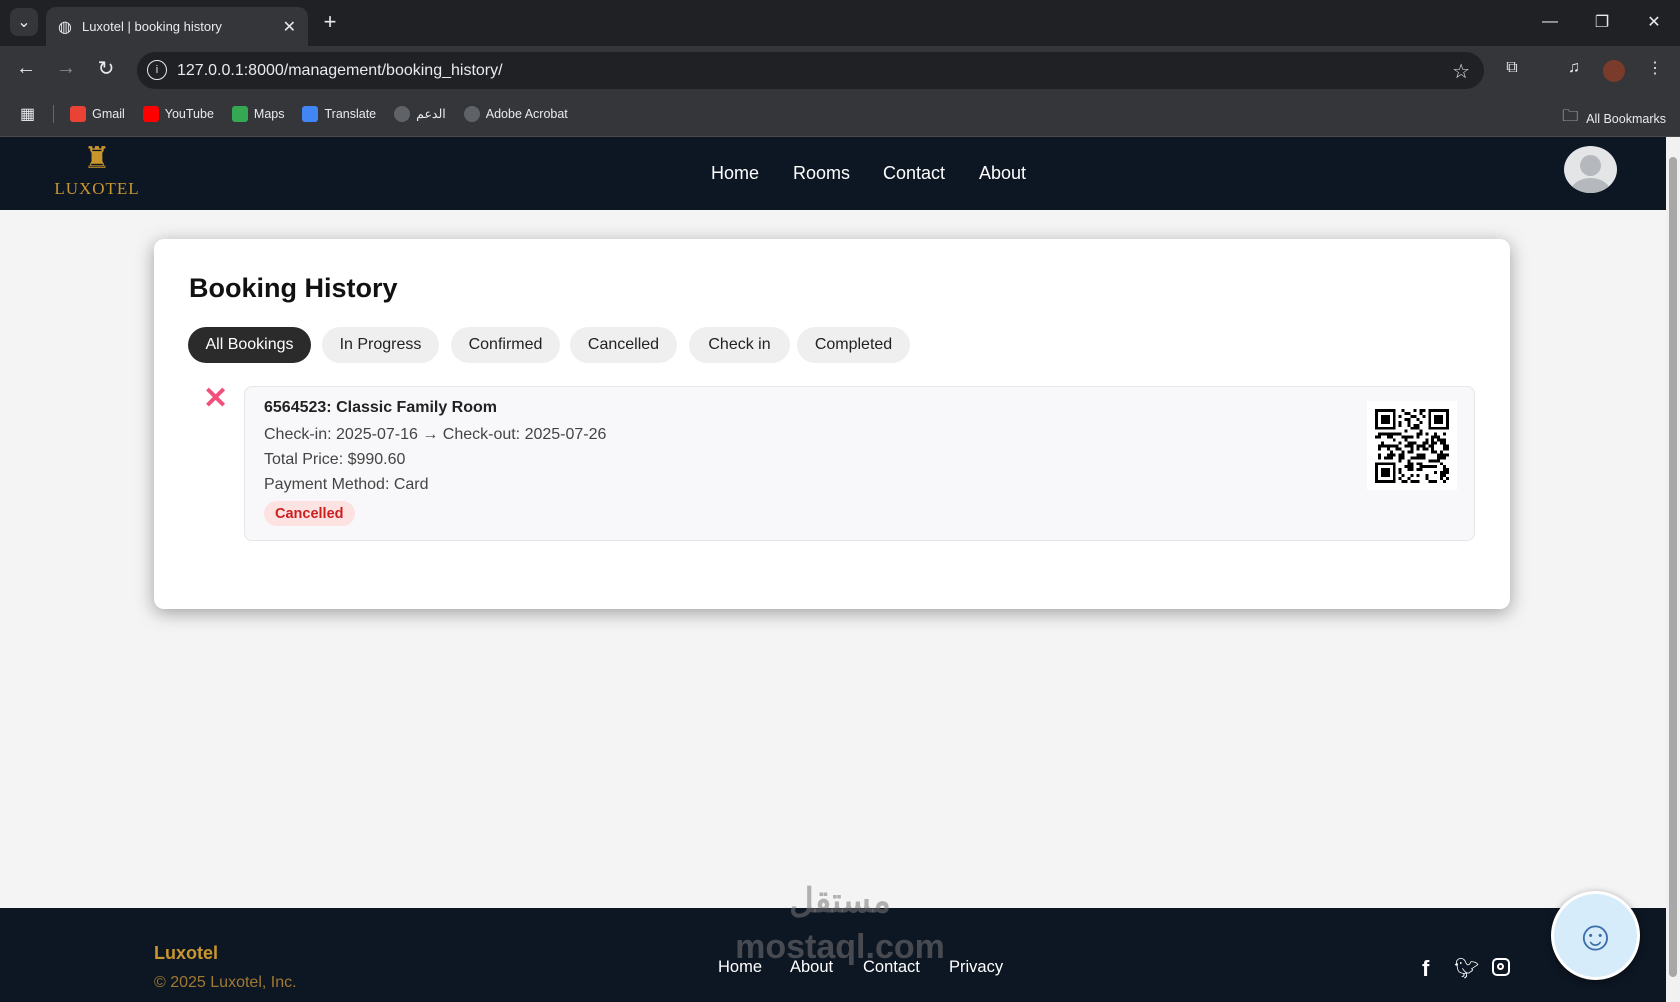  What do you see at coordinates (150, 113) in the screenshot?
I see `youtube-icon` at bounding box center [150, 113].